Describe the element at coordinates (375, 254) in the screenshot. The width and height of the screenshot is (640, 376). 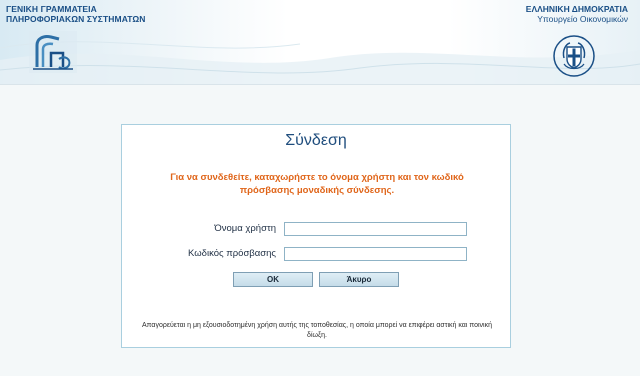
I see `password-input` at that location.